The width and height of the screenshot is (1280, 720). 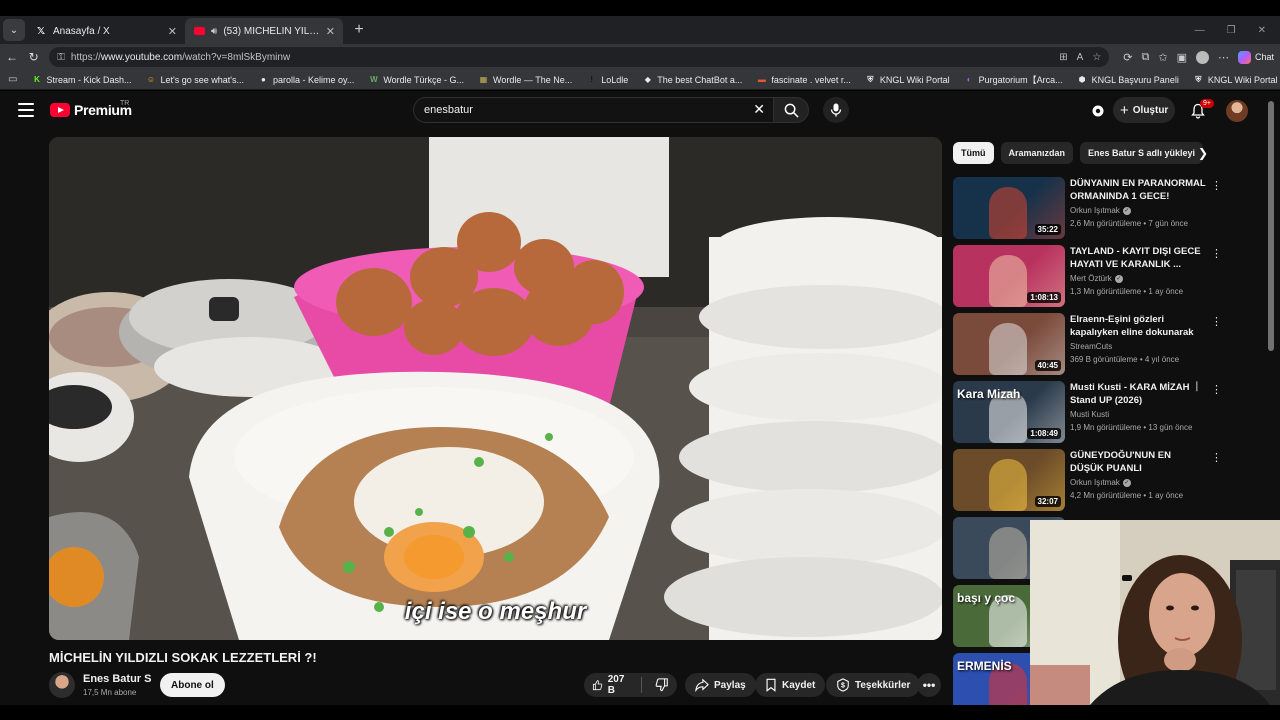 What do you see at coordinates (1138, 190) in the screenshot?
I see `recommendation-title: DÜNYANIN EN PARANORMAL ORMANINDA 1 GECE!` at bounding box center [1138, 190].